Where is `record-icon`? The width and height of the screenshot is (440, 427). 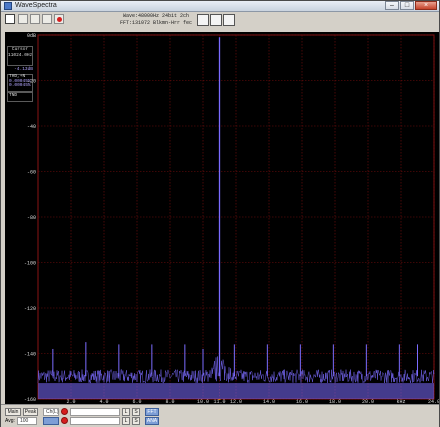
record-icon is located at coordinates (59, 19).